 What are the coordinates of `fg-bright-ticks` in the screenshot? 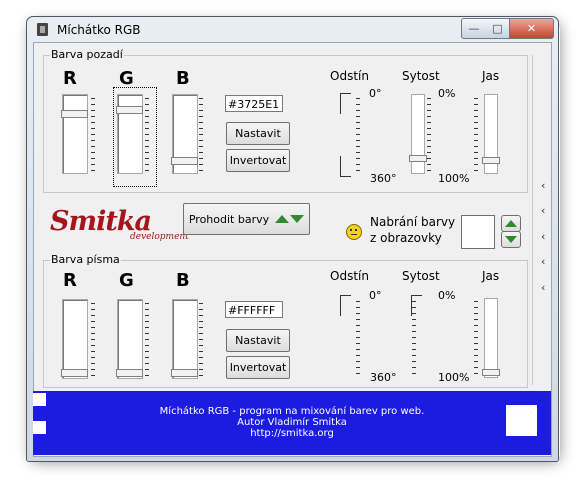 It's located at (476, 340).